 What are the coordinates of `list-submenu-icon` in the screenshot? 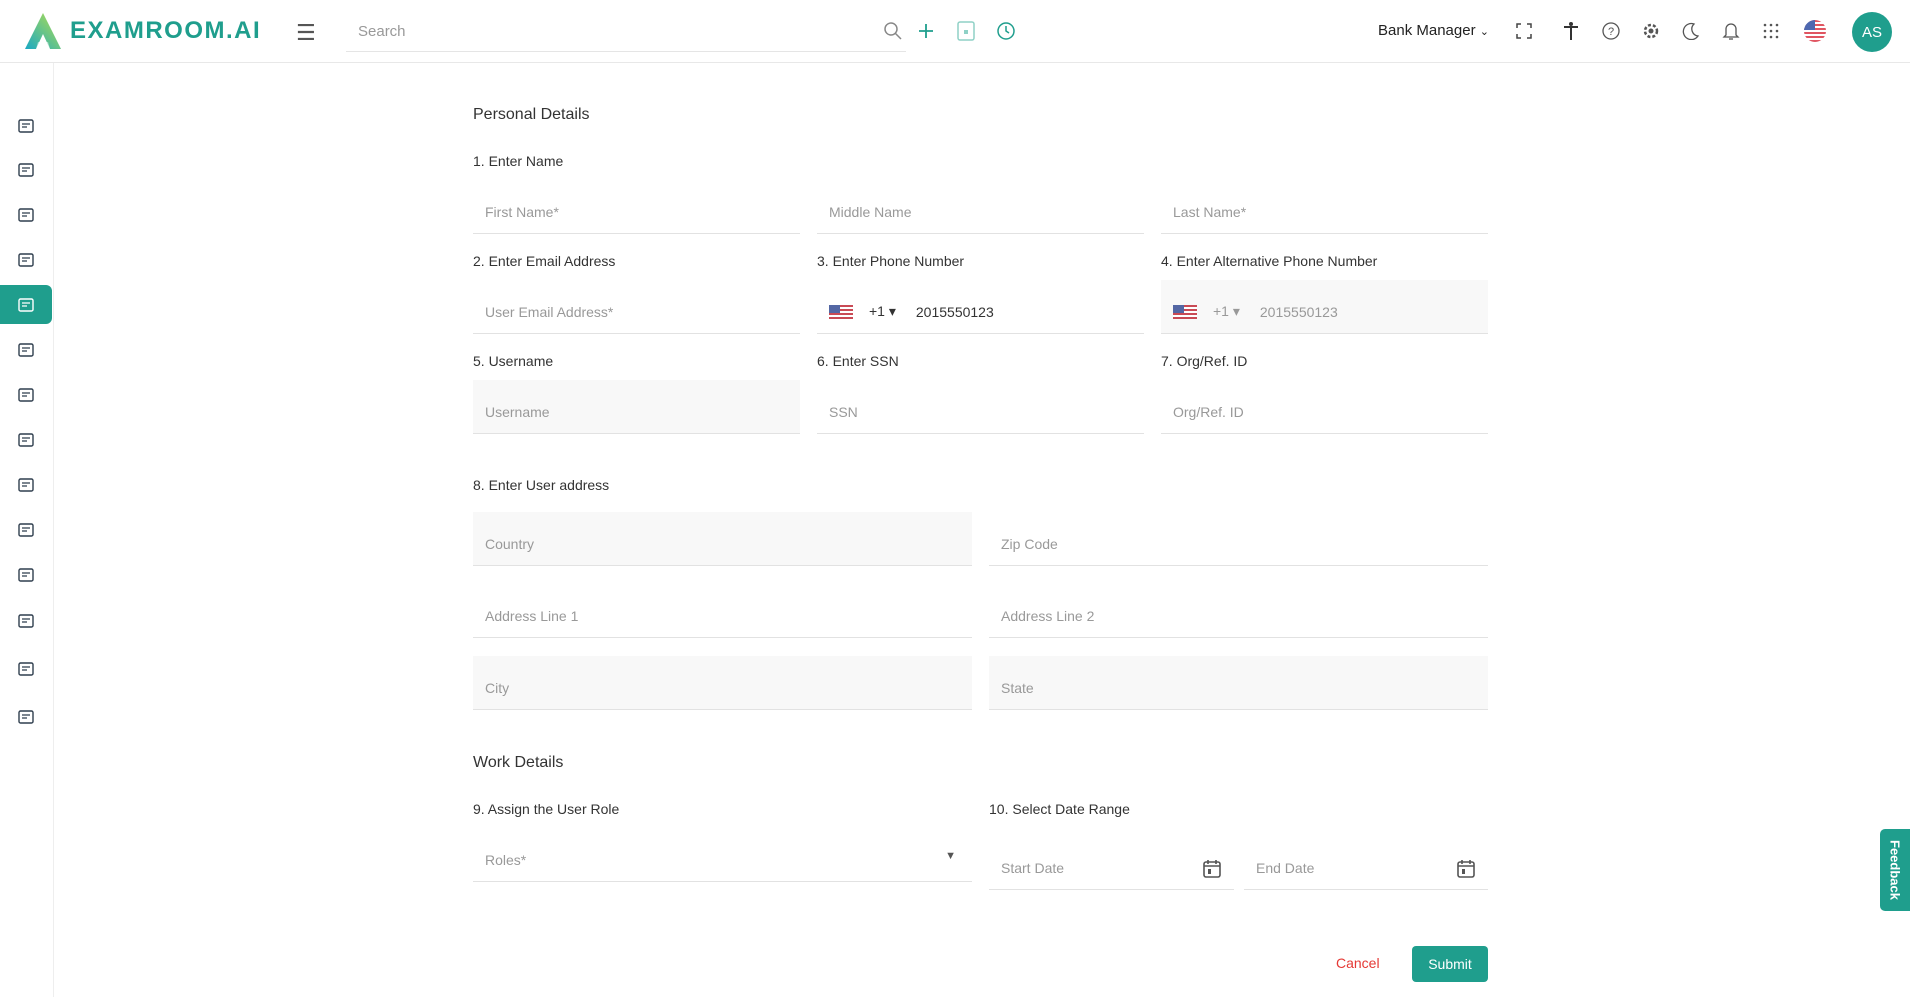 It's located at (26, 575).